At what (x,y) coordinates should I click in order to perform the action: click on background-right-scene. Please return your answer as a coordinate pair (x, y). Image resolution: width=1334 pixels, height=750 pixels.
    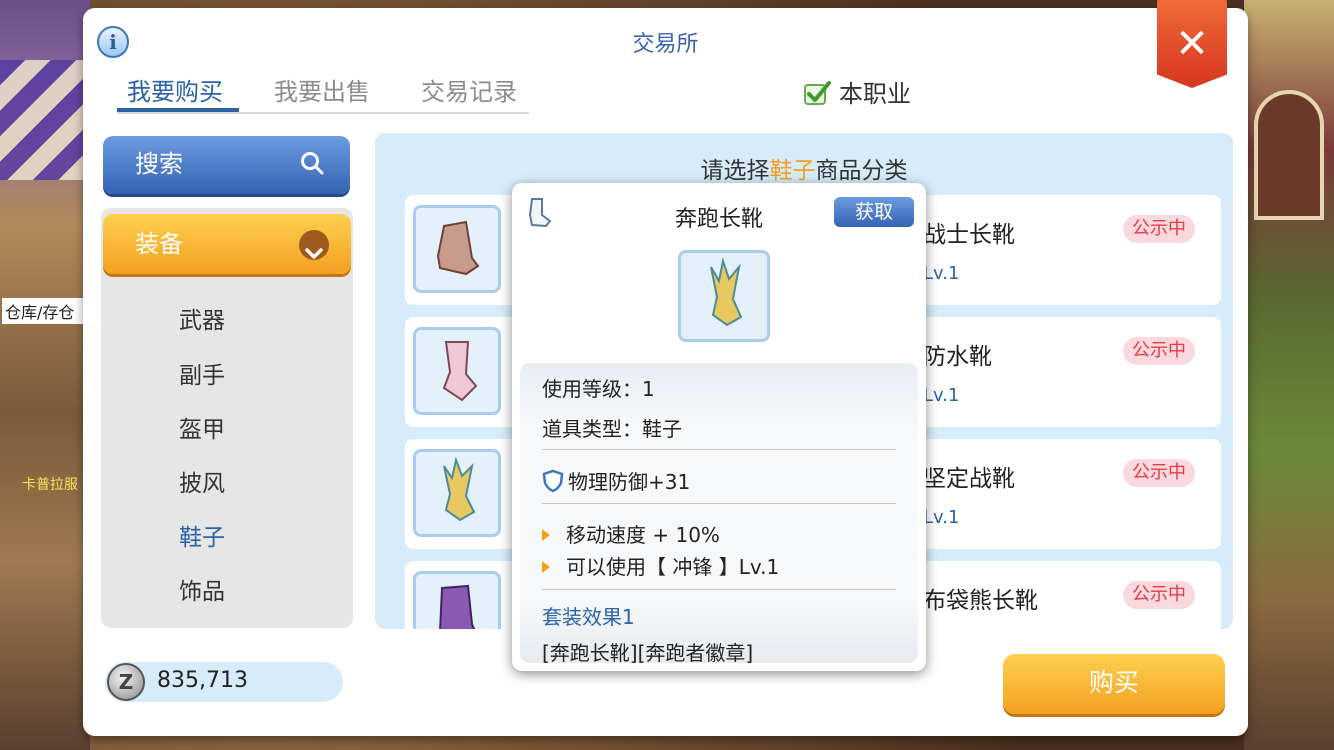
    Looking at the image, I should click on (1289, 375).